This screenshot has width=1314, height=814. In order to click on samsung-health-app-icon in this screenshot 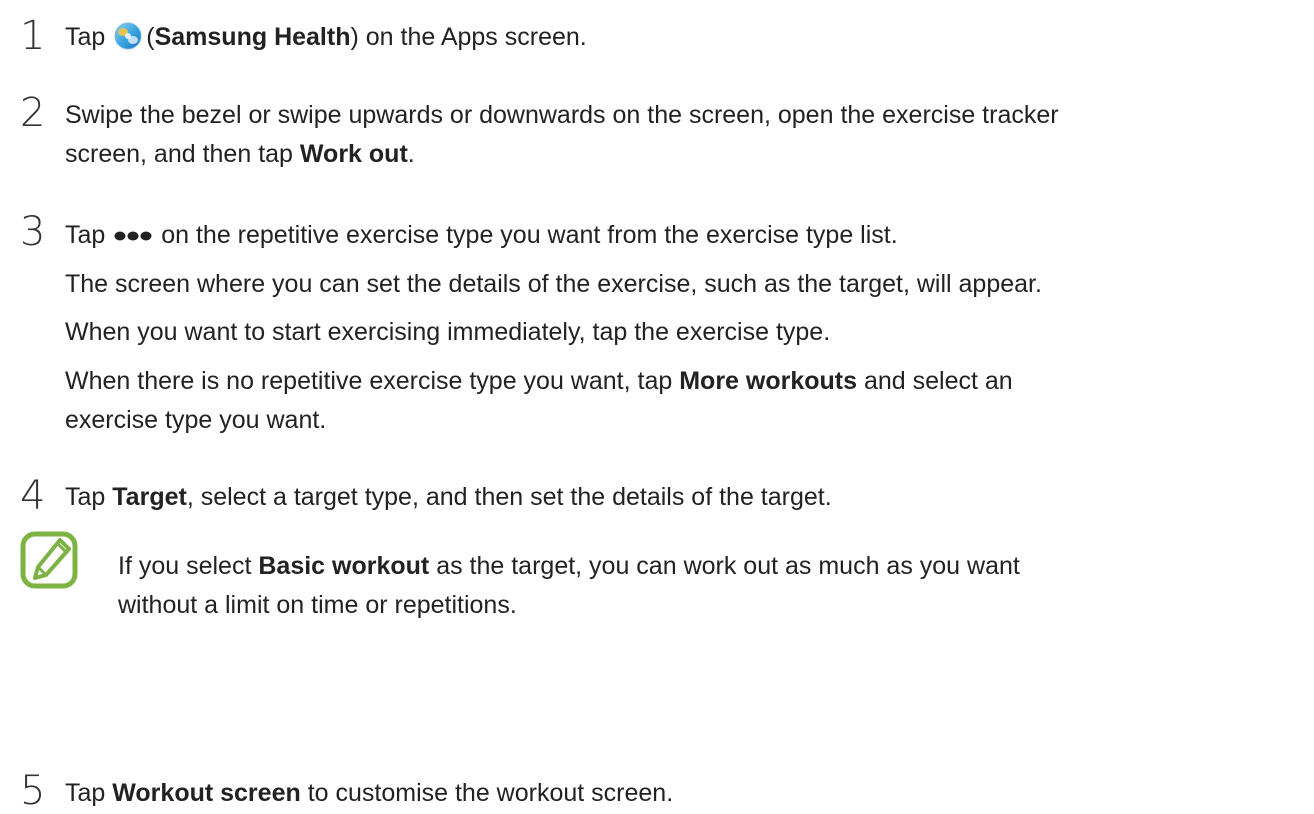, I will do `click(128, 36)`.